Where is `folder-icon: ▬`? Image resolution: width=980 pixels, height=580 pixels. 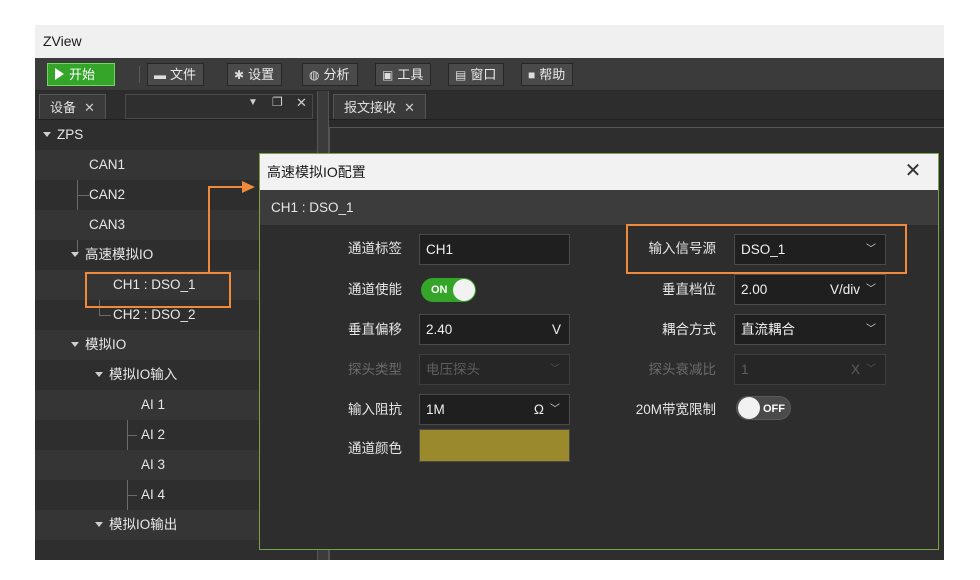
folder-icon: ▬ is located at coordinates (160, 75).